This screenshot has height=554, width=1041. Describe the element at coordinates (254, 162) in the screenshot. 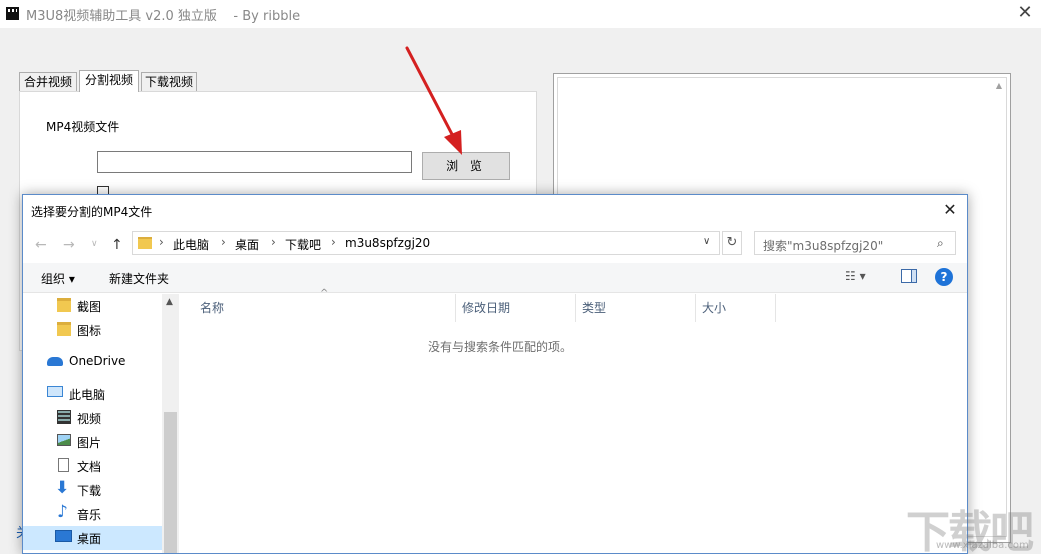

I see `mp4-path-input` at that location.